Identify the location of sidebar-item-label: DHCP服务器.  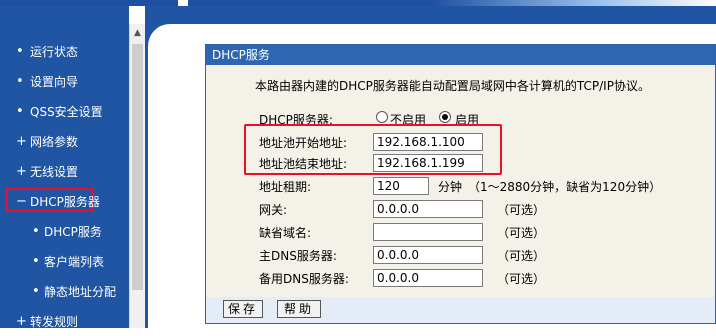
(65, 202).